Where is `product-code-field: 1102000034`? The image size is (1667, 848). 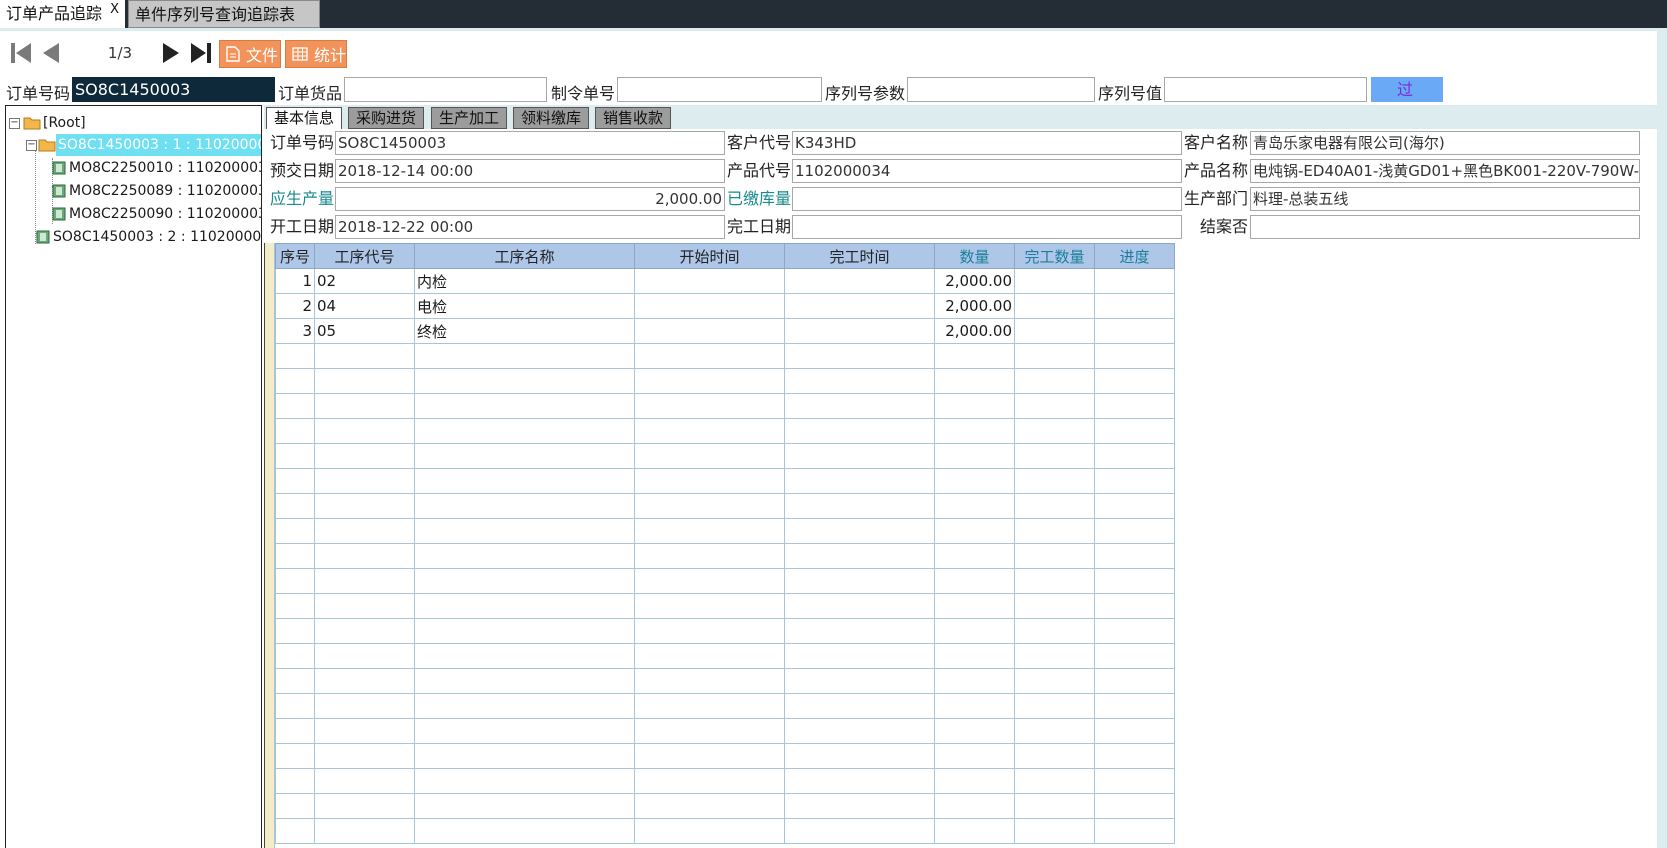 product-code-field: 1102000034 is located at coordinates (987, 171).